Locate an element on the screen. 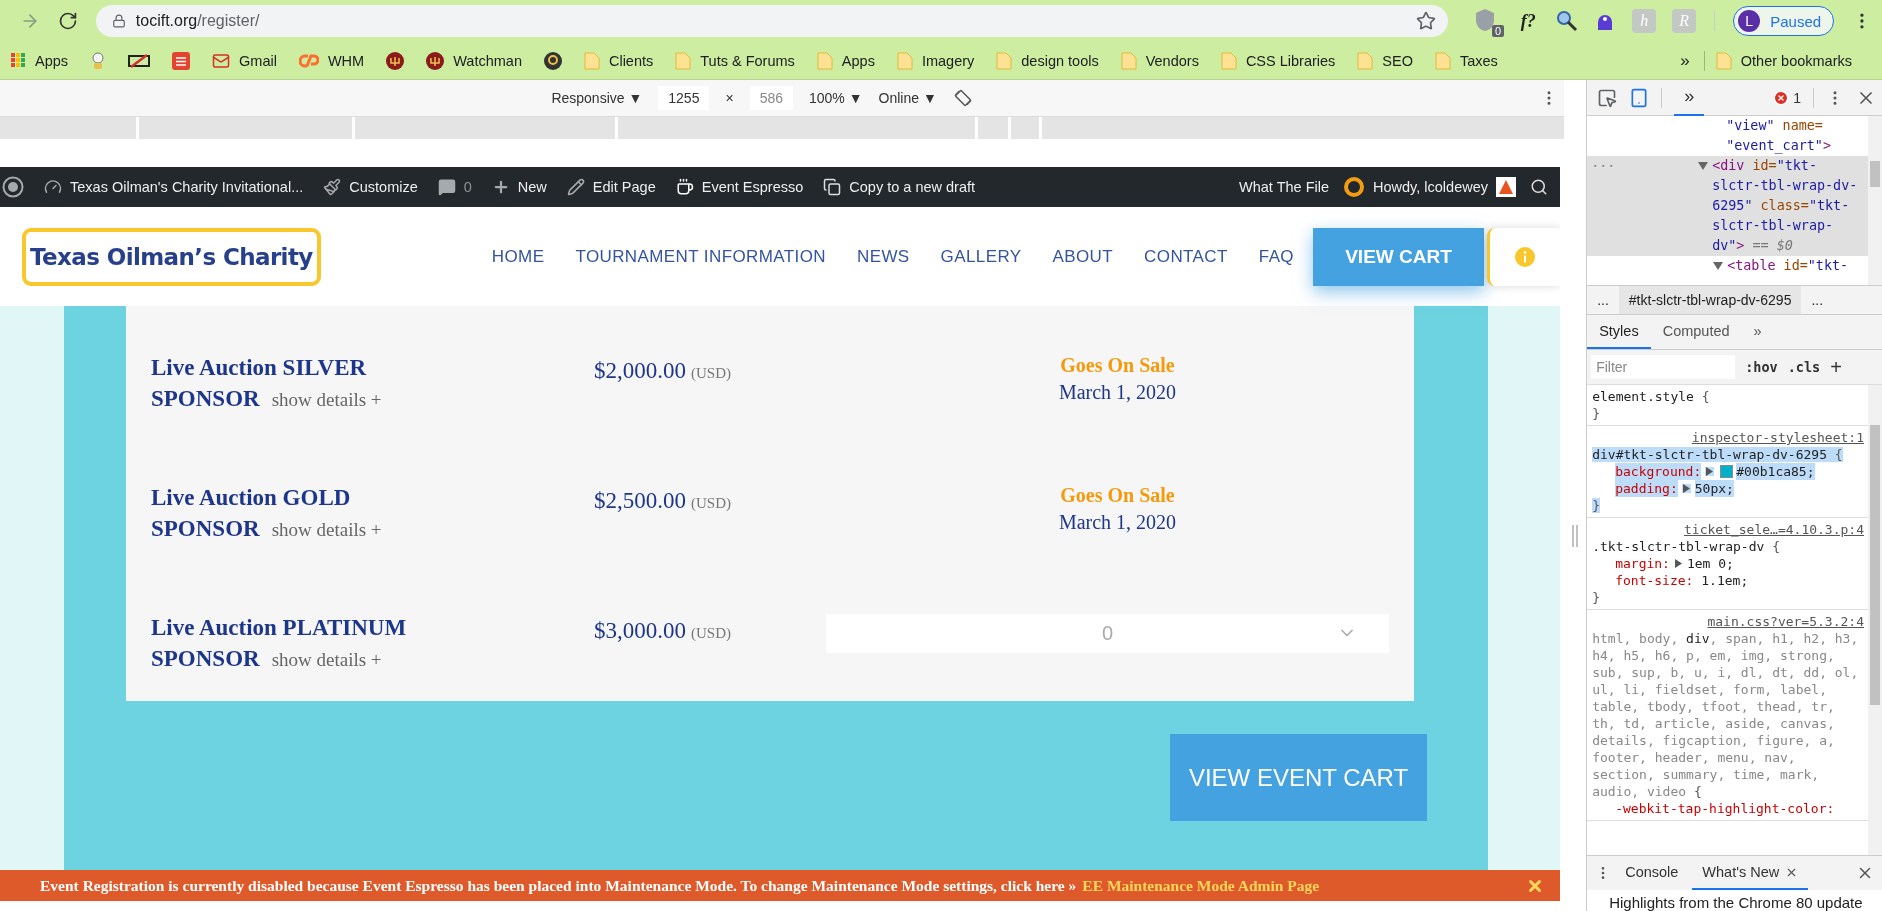  bookmark: Vendors is located at coordinates (1159, 60).